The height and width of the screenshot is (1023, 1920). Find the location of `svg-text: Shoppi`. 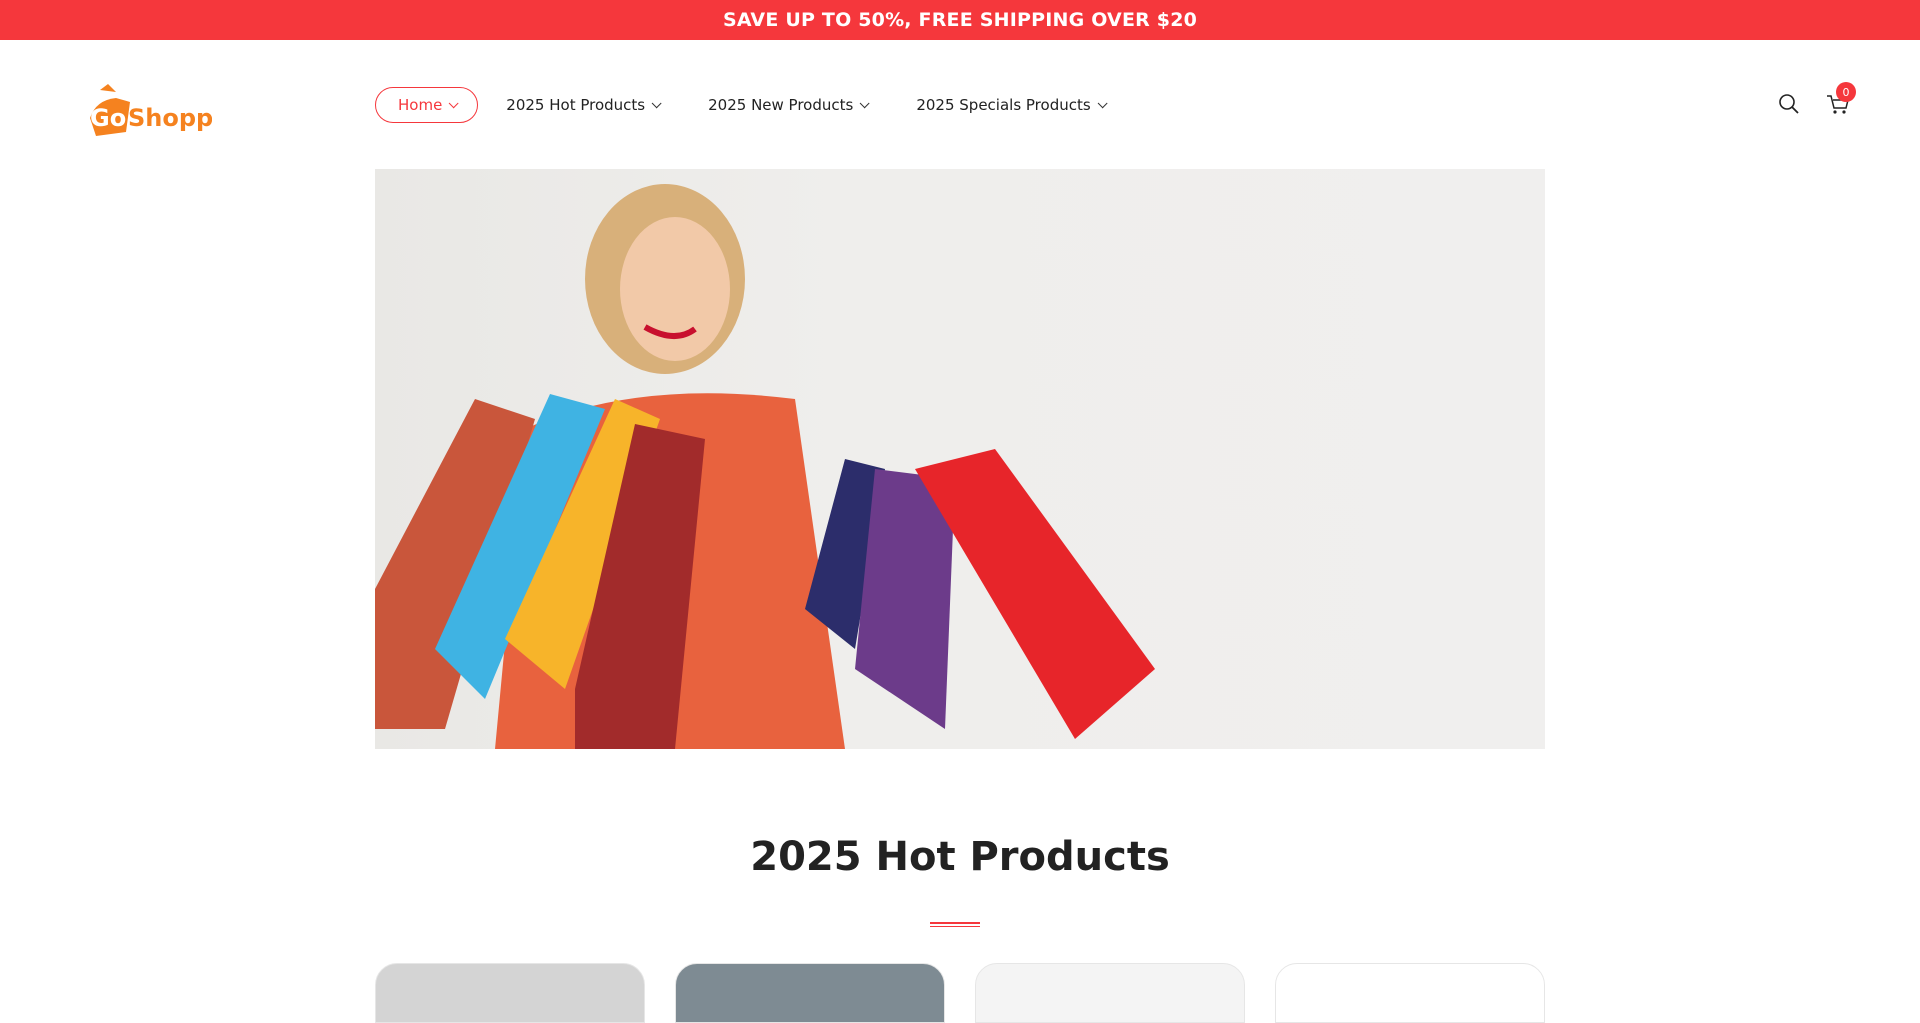

svg-text: Shoppi is located at coordinates (170, 118).